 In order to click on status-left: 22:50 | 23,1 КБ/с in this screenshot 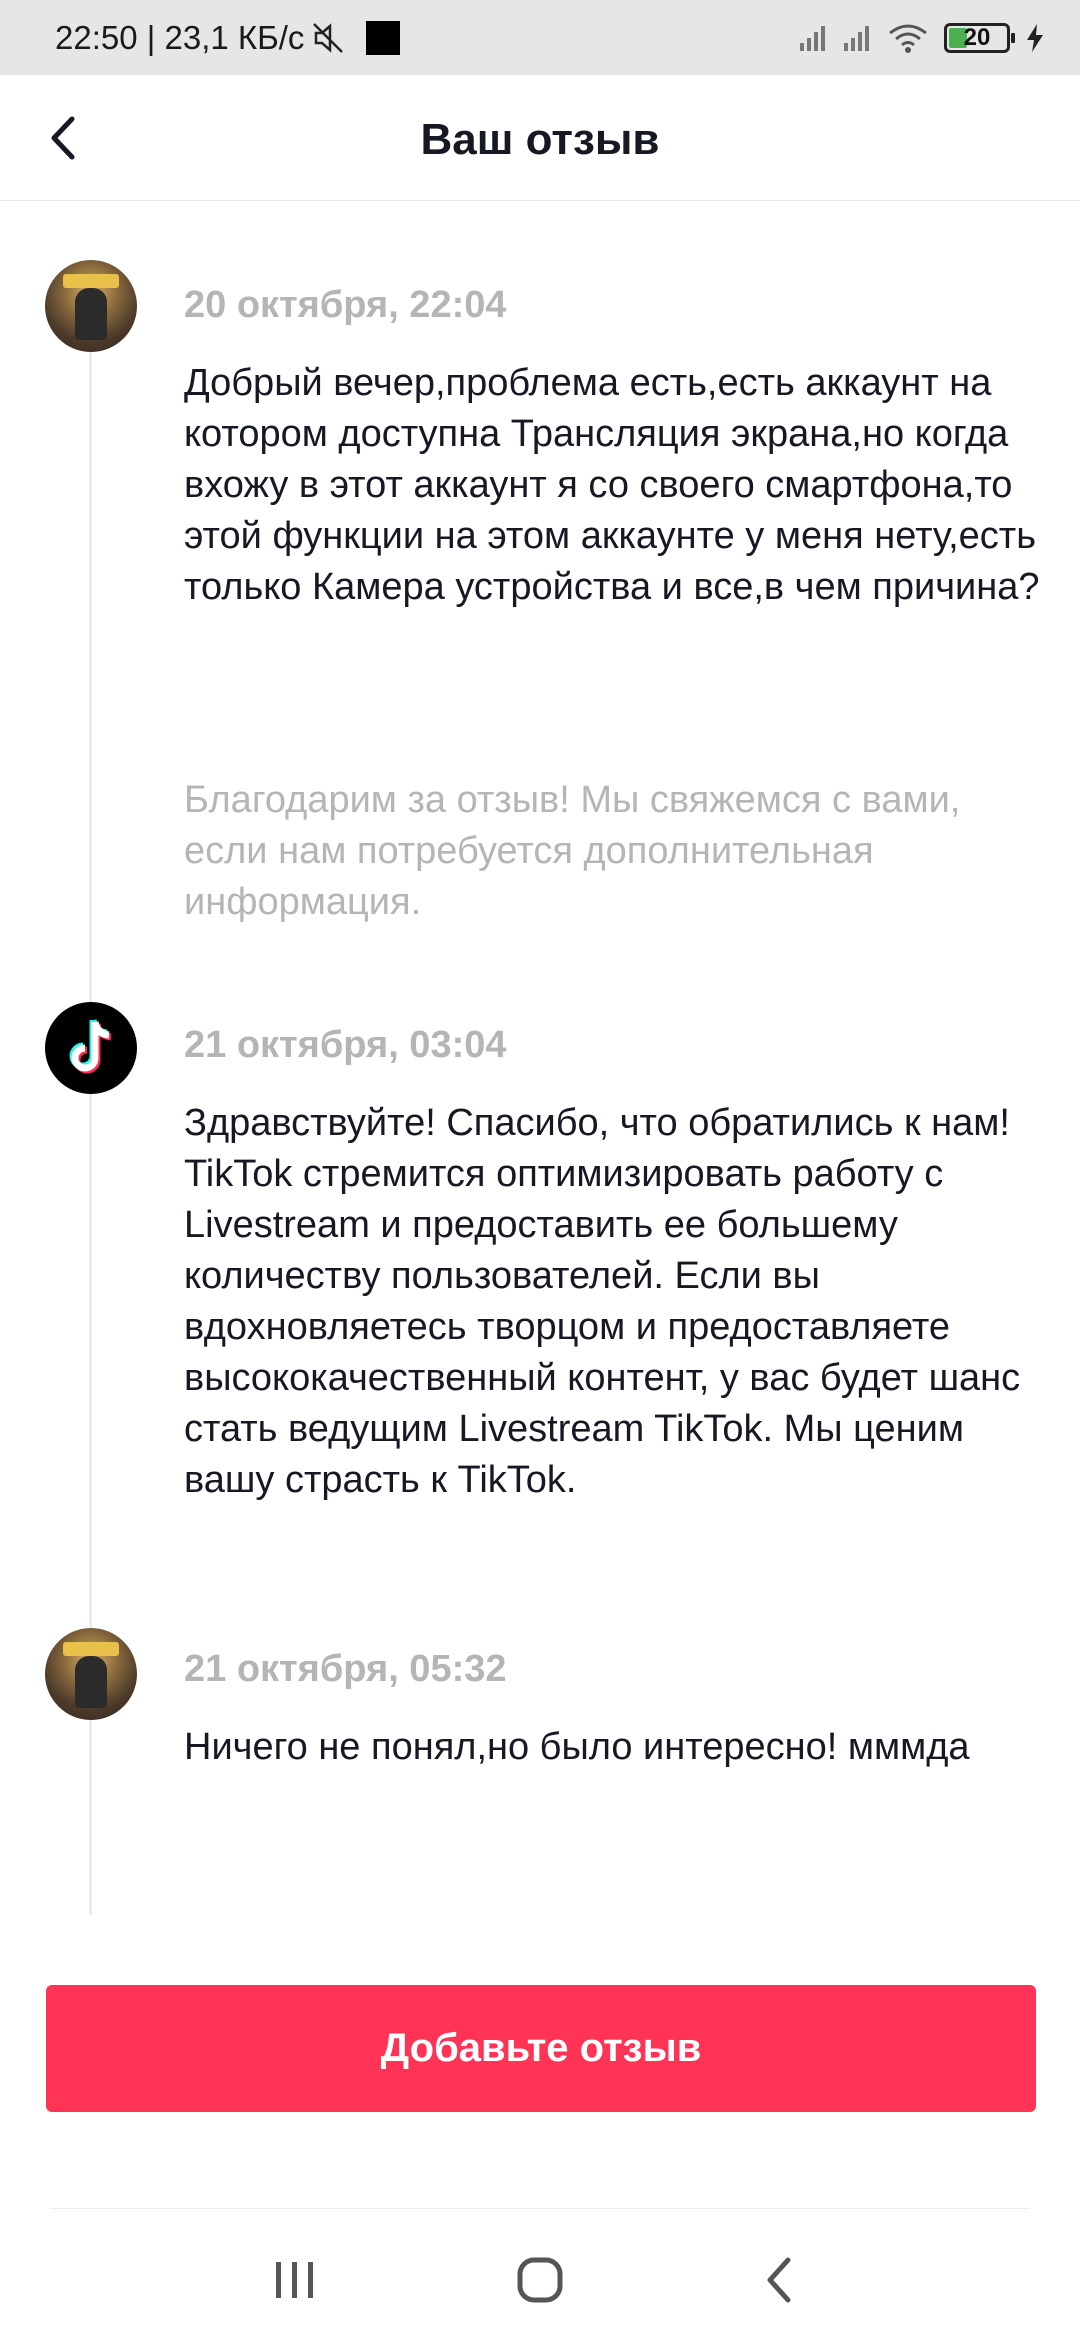, I will do `click(228, 37)`.